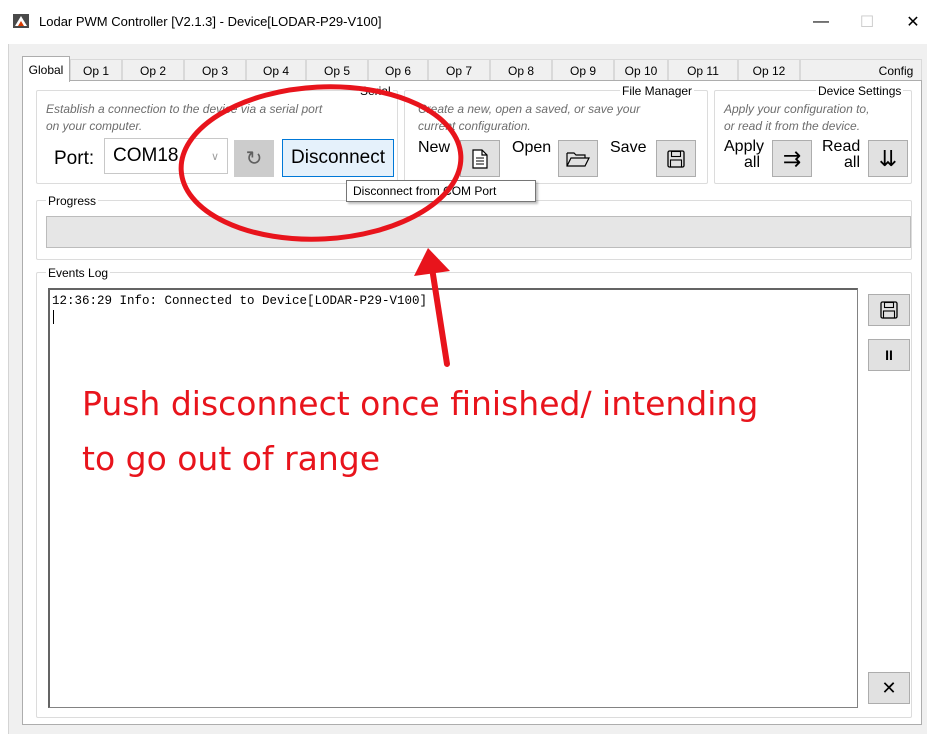  Describe the element at coordinates (338, 158) in the screenshot. I see `disconnect-button: Disconnect` at that location.